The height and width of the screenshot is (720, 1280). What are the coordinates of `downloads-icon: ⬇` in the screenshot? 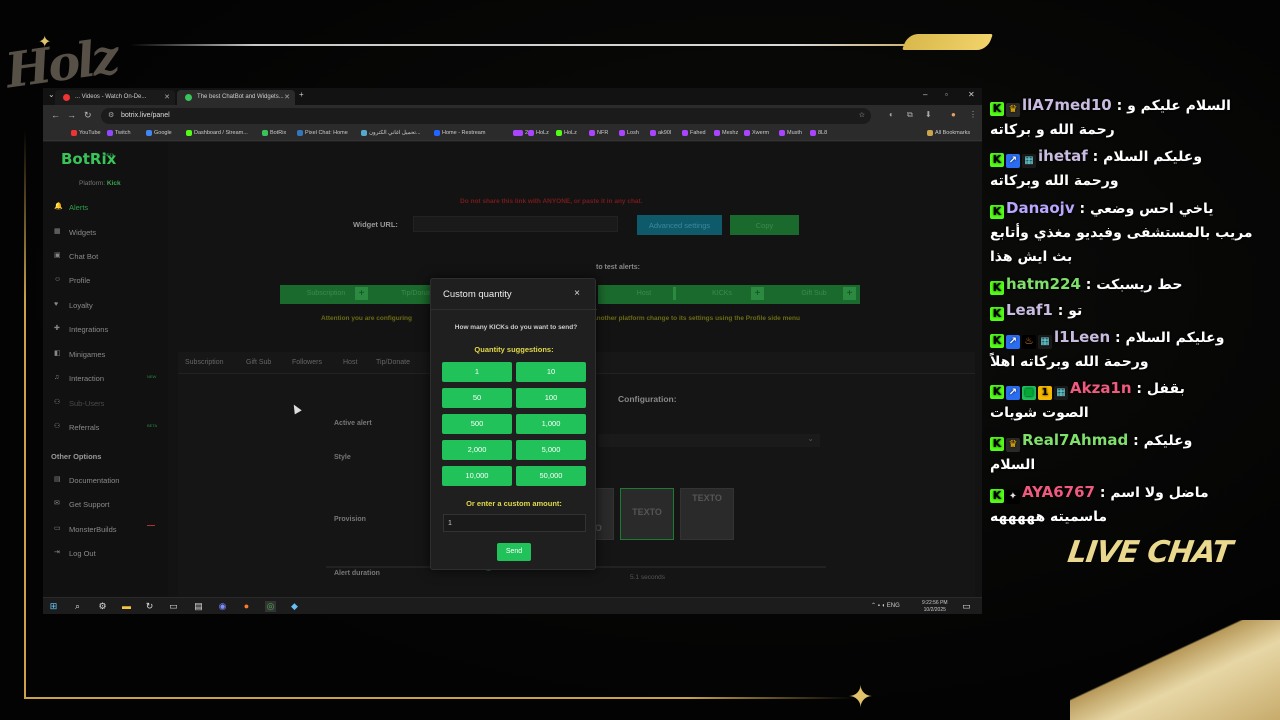 It's located at (928, 114).